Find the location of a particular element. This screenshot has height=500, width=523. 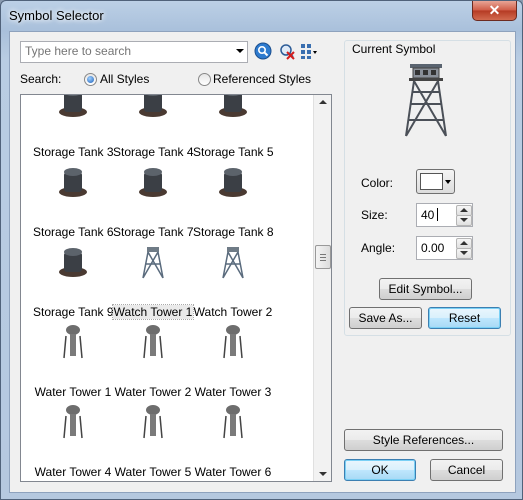

close-button: ✕ is located at coordinates (494, 11).